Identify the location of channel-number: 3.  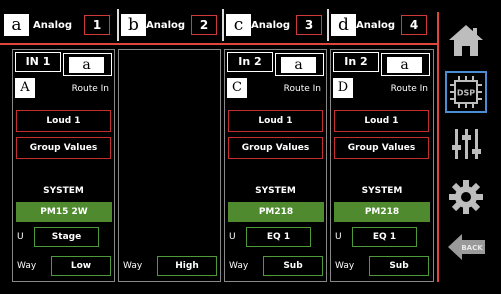
(309, 25).